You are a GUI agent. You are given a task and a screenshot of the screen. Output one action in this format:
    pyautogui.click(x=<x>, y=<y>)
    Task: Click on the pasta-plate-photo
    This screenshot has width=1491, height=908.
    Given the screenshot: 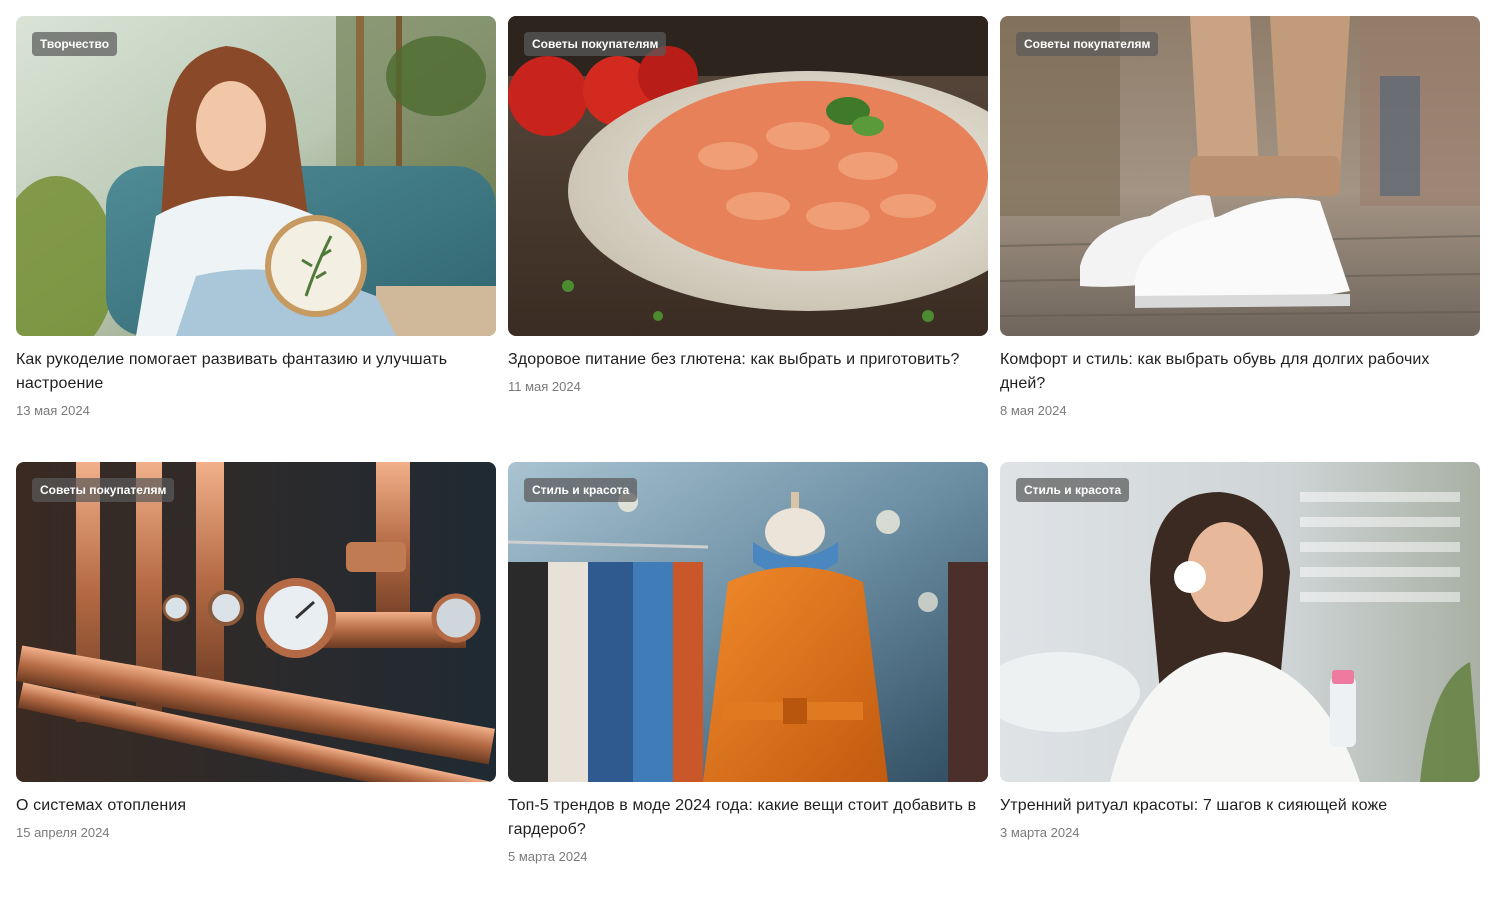 What is the action you would take?
    pyautogui.click(x=748, y=176)
    